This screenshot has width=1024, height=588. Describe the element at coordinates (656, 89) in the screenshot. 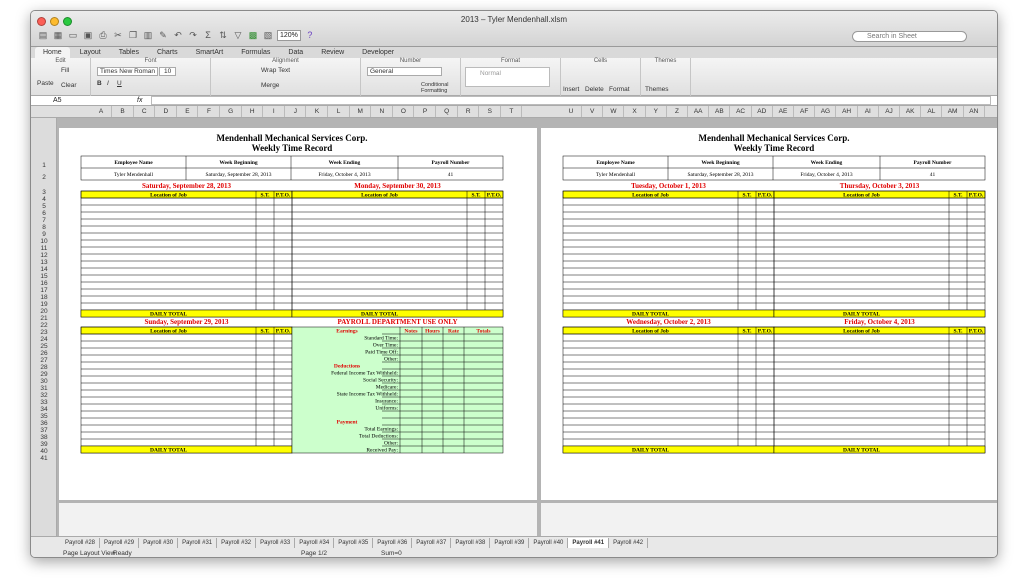

I see `themes-button: Themes` at that location.